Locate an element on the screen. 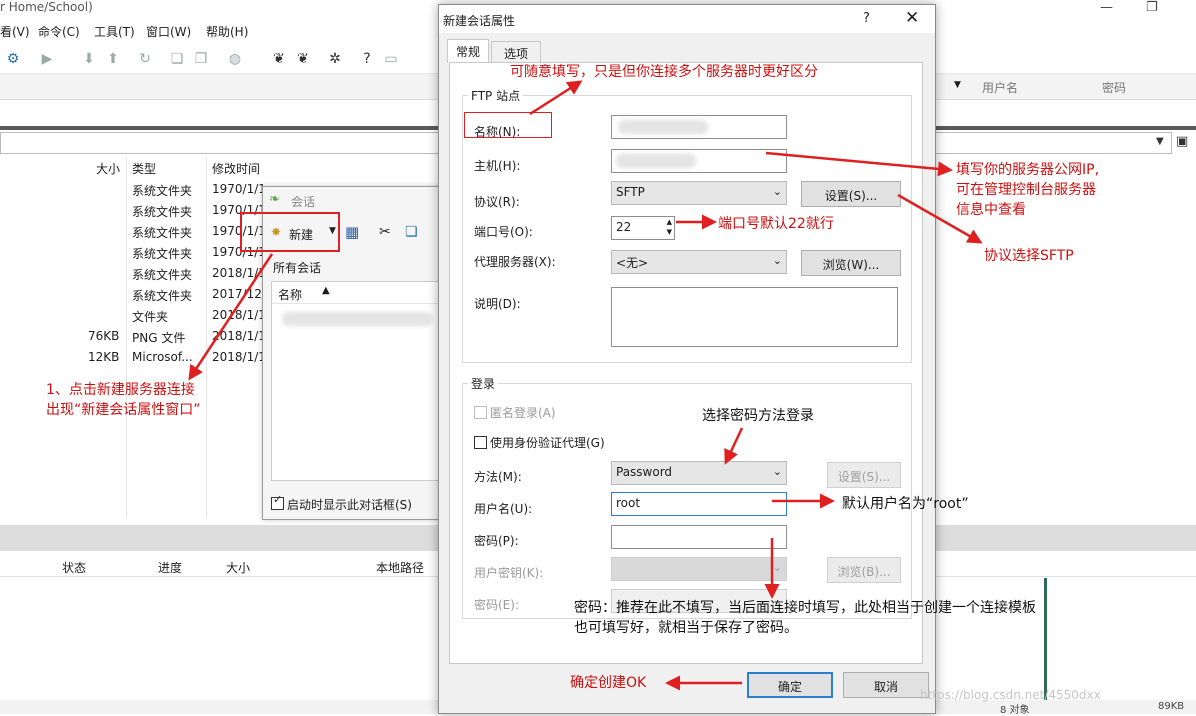 The height and width of the screenshot is (716, 1196). play-icon: ▶ is located at coordinates (47, 59).